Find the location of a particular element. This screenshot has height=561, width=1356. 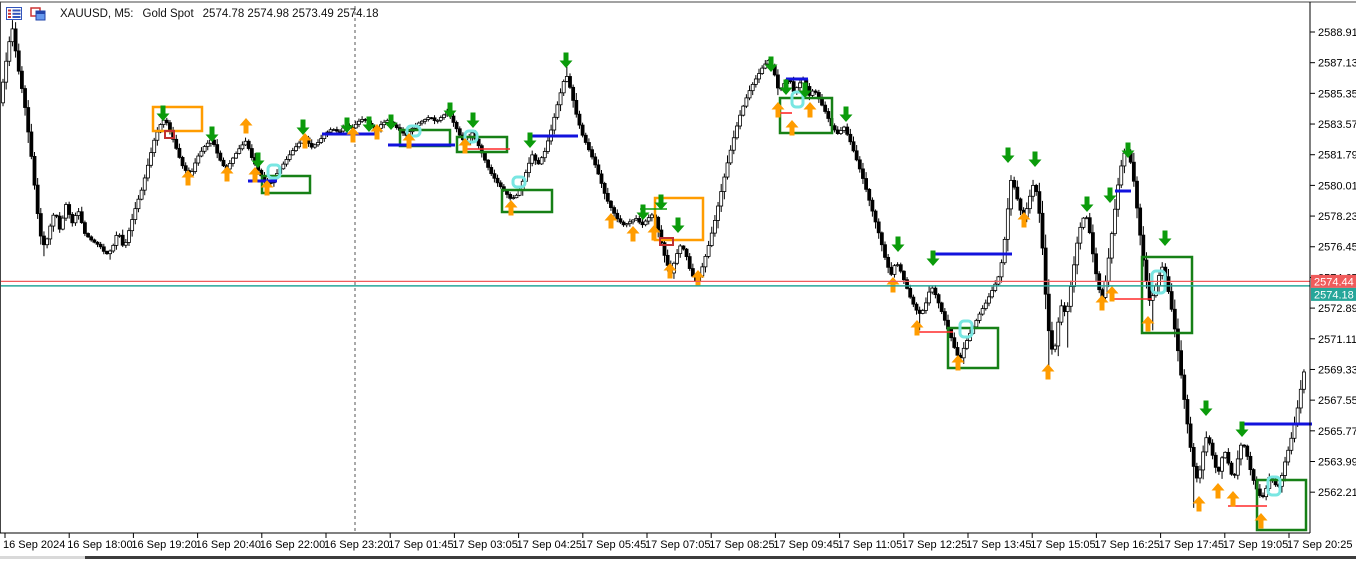

price-tick-label: 2581.79 is located at coordinates (1337, 156).